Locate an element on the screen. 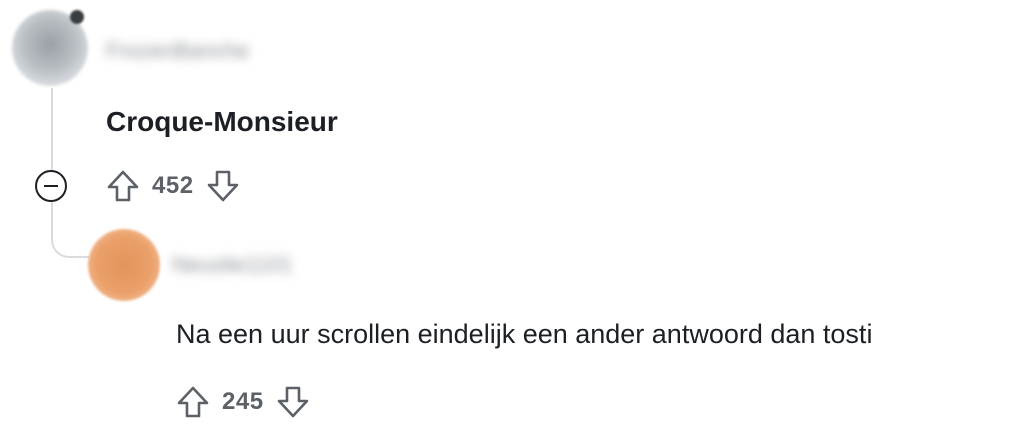 The height and width of the screenshot is (440, 1034). thread-line-branch is located at coordinates (70, 247).